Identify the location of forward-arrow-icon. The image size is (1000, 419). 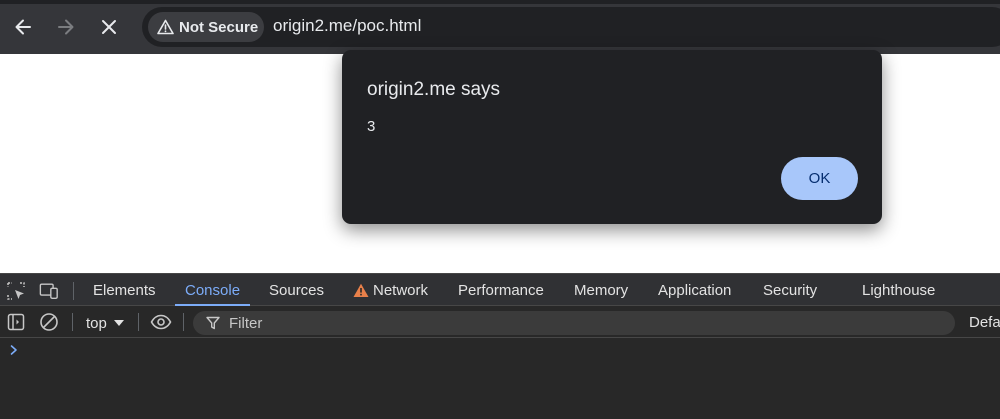
(66, 27).